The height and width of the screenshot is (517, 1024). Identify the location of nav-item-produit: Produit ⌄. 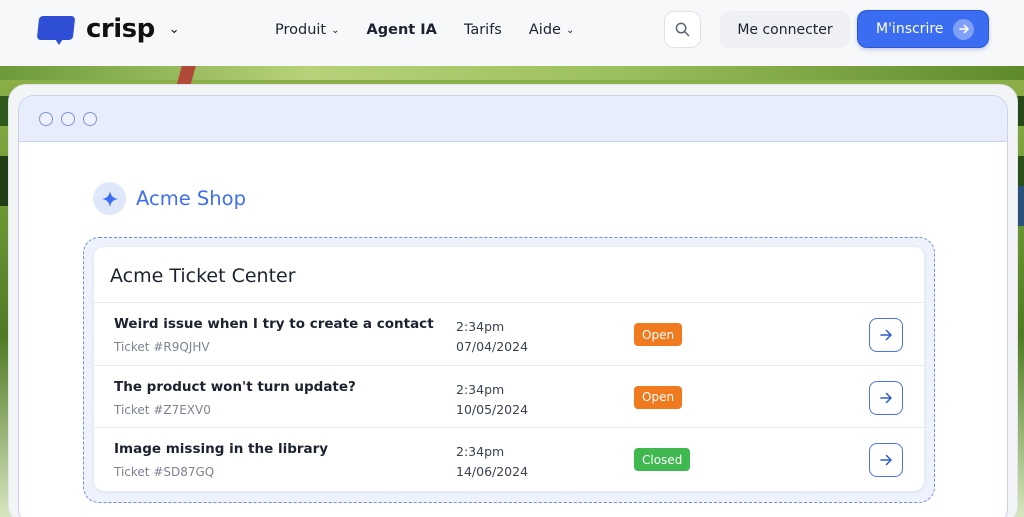
(307, 30).